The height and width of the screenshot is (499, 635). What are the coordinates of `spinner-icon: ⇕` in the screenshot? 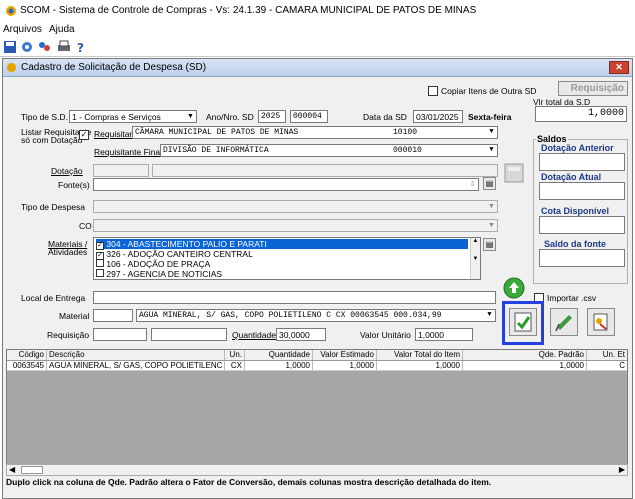 It's located at (472, 184).